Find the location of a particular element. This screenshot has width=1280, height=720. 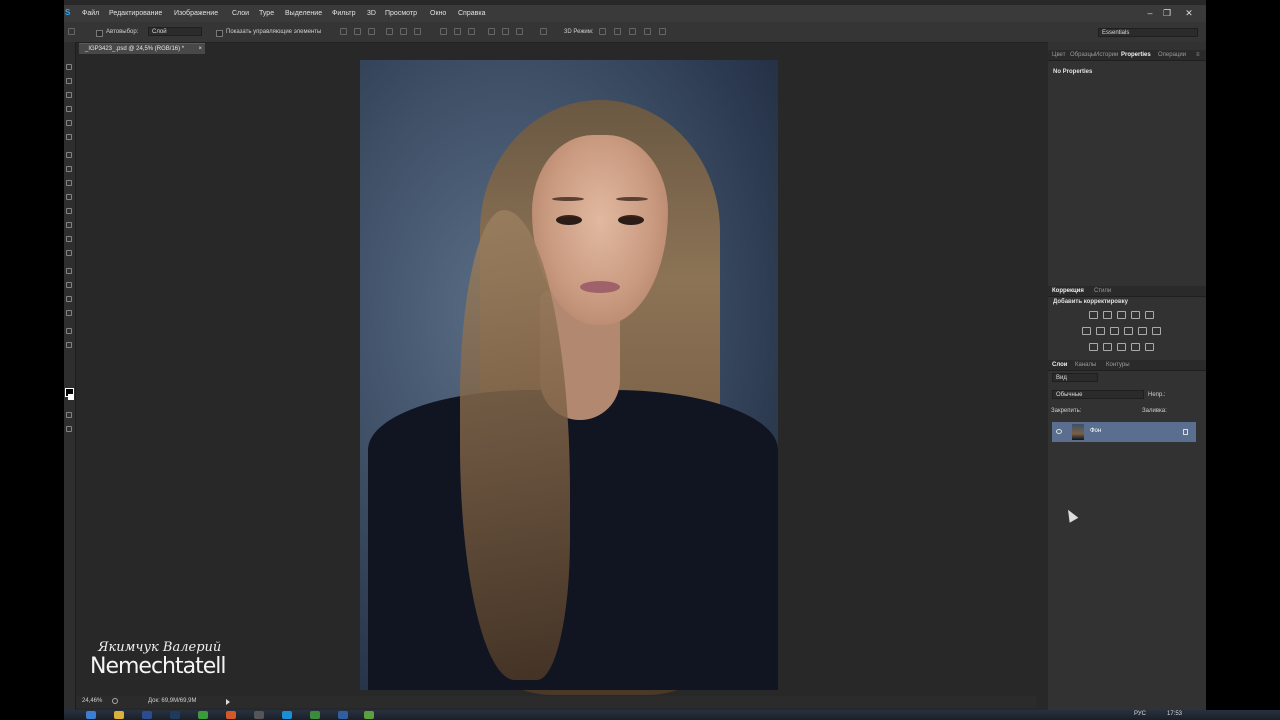

minimize-button: – is located at coordinates (1150, 13).